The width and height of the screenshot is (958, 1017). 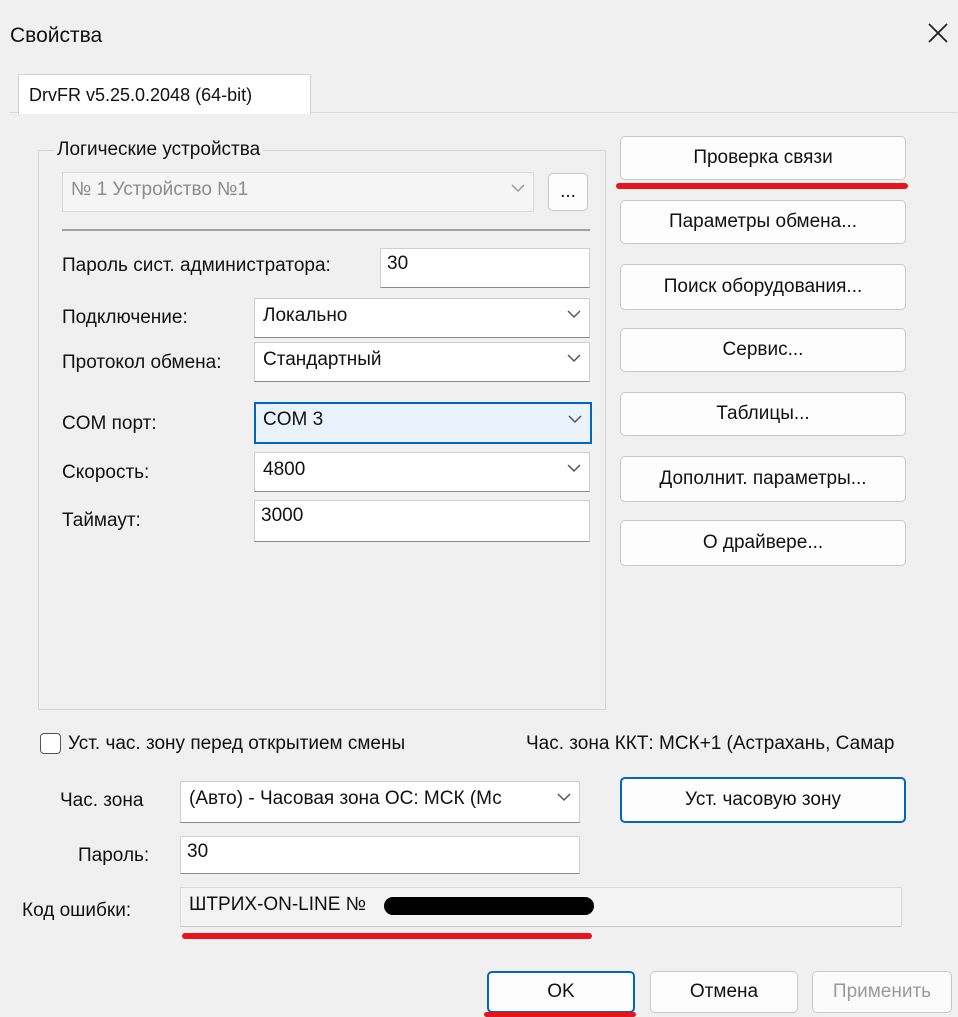 What do you see at coordinates (422, 362) in the screenshot?
I see `protocol-select: Стандартный` at bounding box center [422, 362].